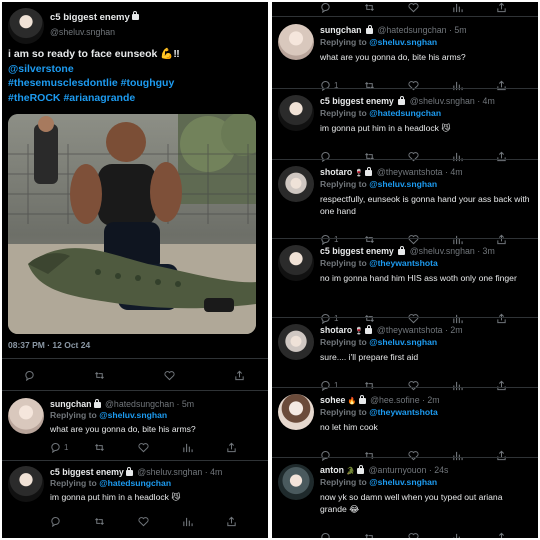  Describe the element at coordinates (380, 399) in the screenshot. I see `tweet-author: sohee 🔥 @hee.sofine · 2m` at that location.